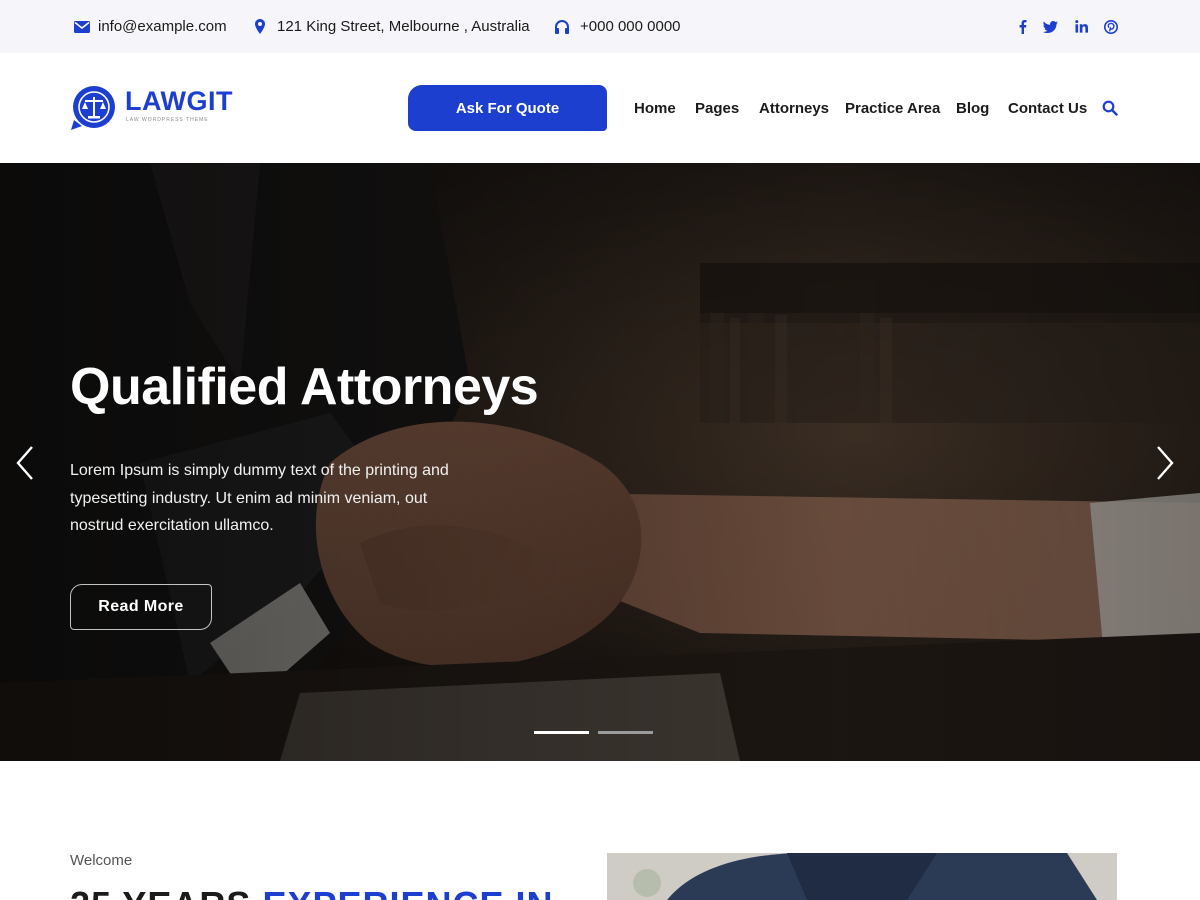 Image resolution: width=1200 pixels, height=900 pixels. What do you see at coordinates (26, 463) in the screenshot?
I see `slider-prev-arrow-icon` at bounding box center [26, 463].